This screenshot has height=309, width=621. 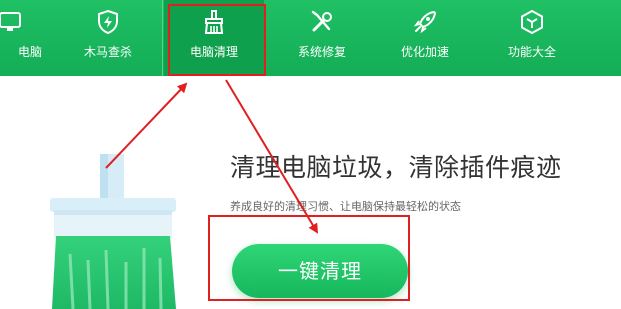 What do you see at coordinates (309, 258) in the screenshot?
I see `highlight-box-clean-button` at bounding box center [309, 258].